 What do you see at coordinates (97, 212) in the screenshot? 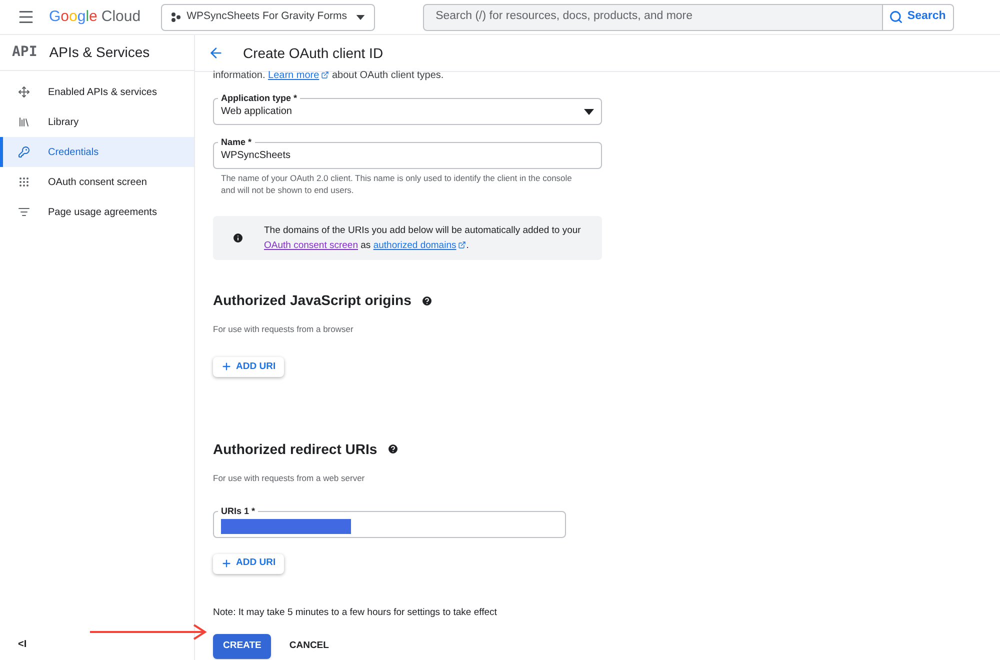
I see `sidebar-item: Page usage agreements` at bounding box center [97, 212].